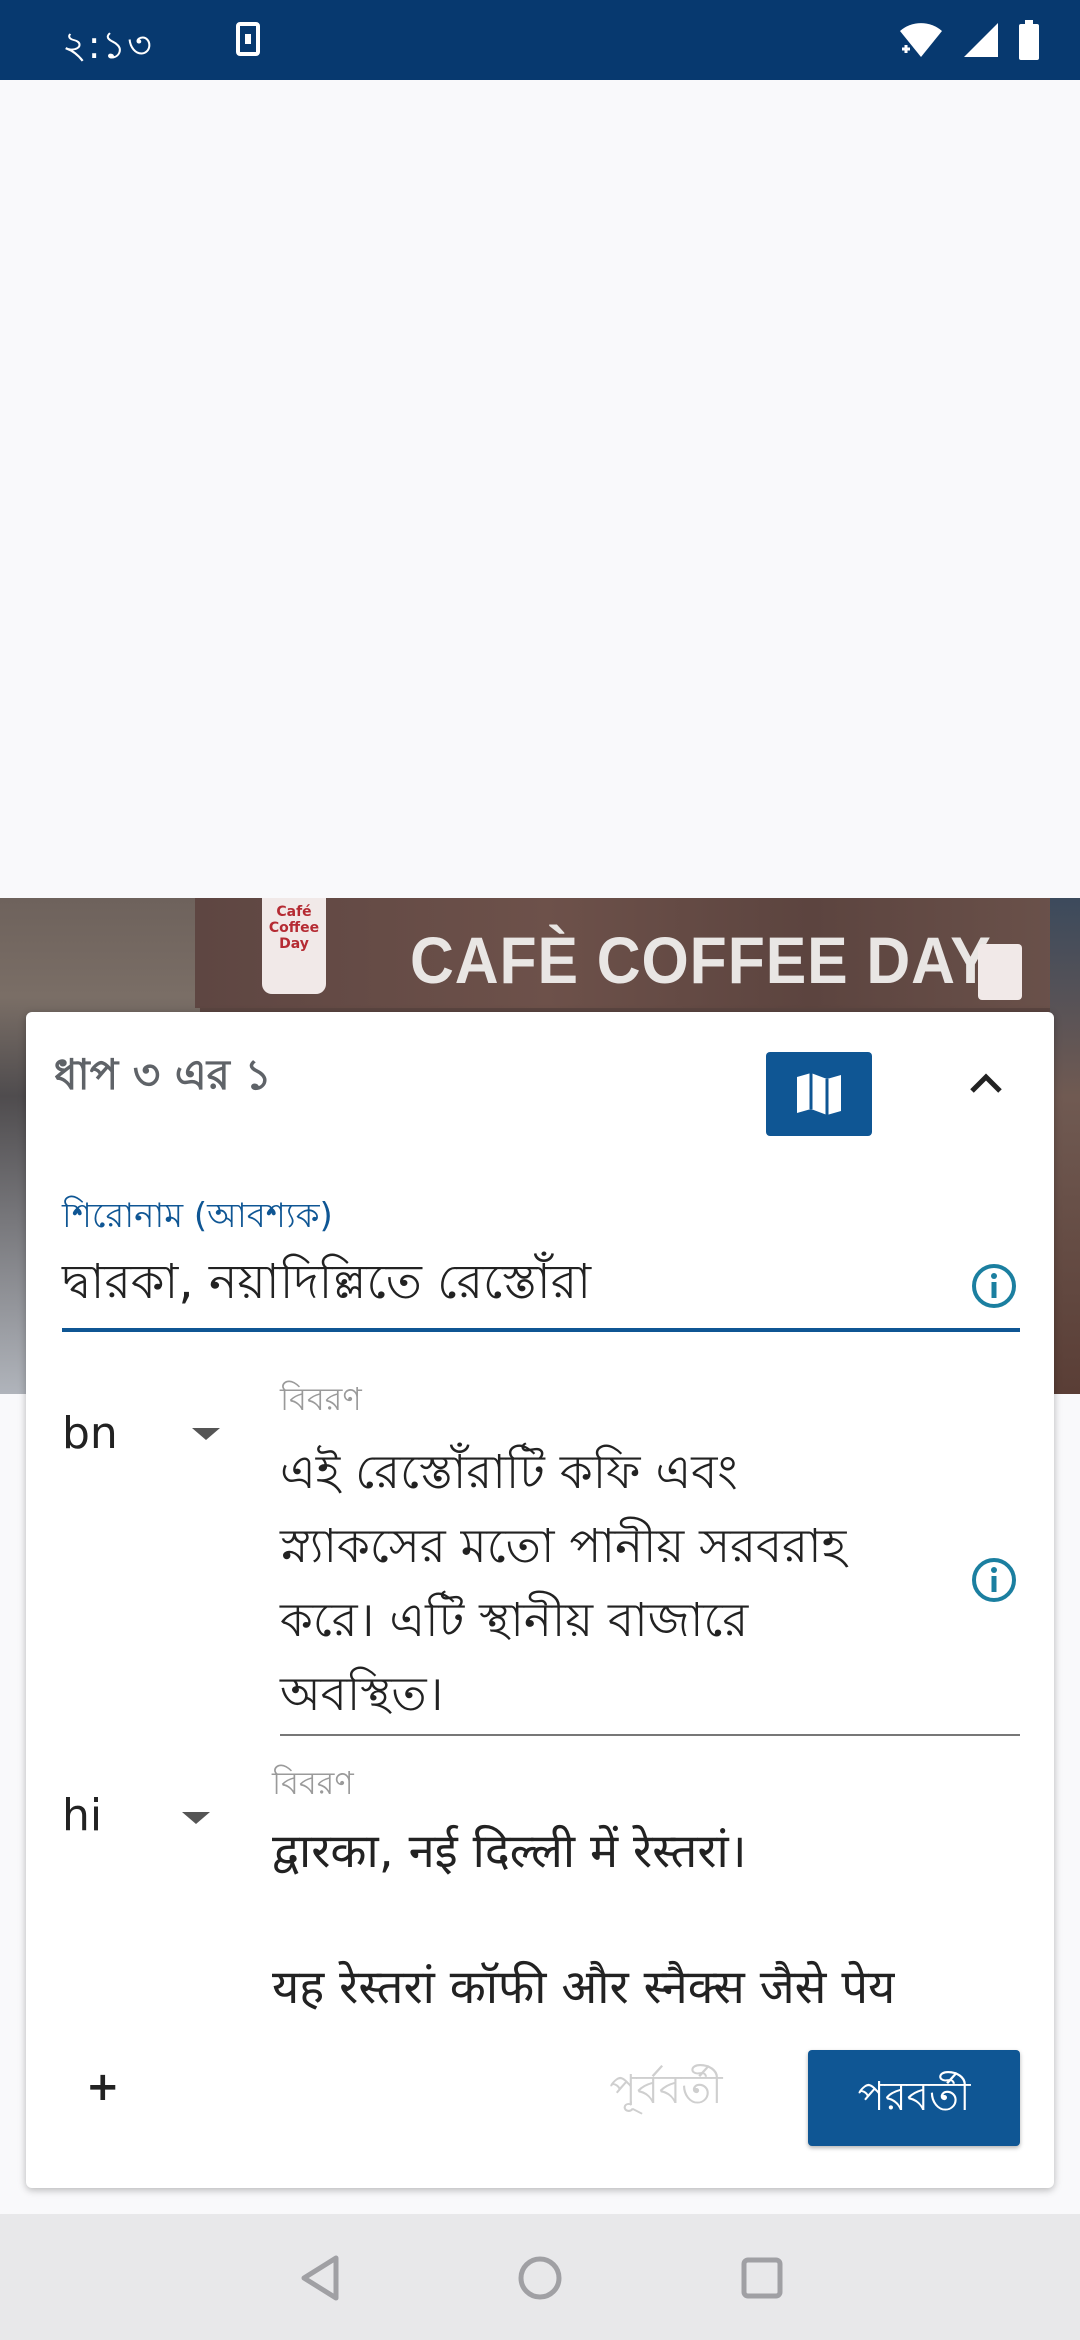 Image resolution: width=1080 pixels, height=2340 pixels. Describe the element at coordinates (914, 2098) in the screenshot. I see `next-button: পরবর্তী` at that location.